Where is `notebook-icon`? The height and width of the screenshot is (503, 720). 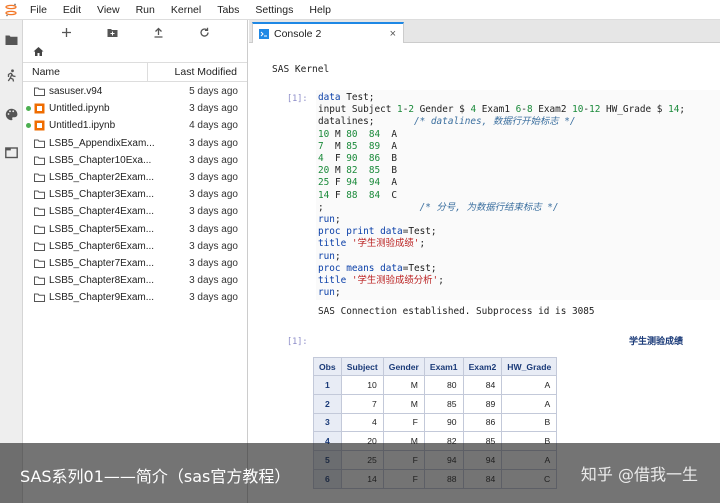
notebook-icon is located at coordinates (39, 125).